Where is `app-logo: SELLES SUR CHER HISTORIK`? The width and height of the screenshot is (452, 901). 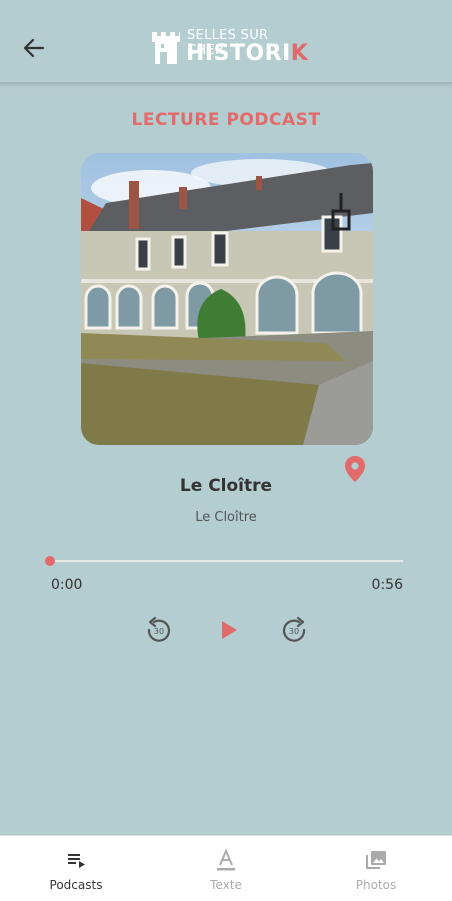 app-logo: SELLES SUR CHER HISTORIK is located at coordinates (230, 49).